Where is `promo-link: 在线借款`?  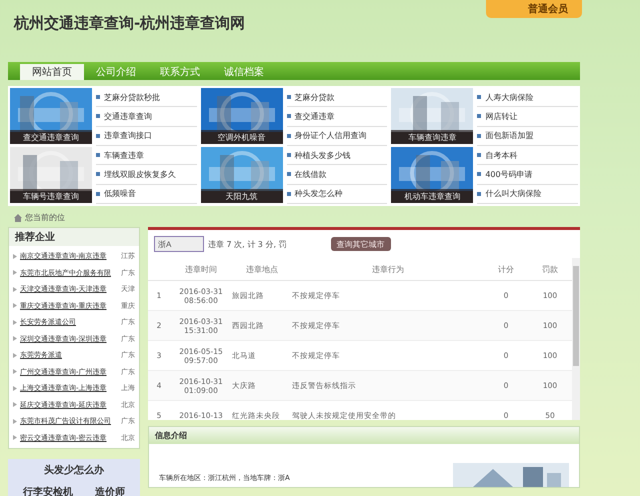
promo-link: 在线借款 is located at coordinates (310, 174).